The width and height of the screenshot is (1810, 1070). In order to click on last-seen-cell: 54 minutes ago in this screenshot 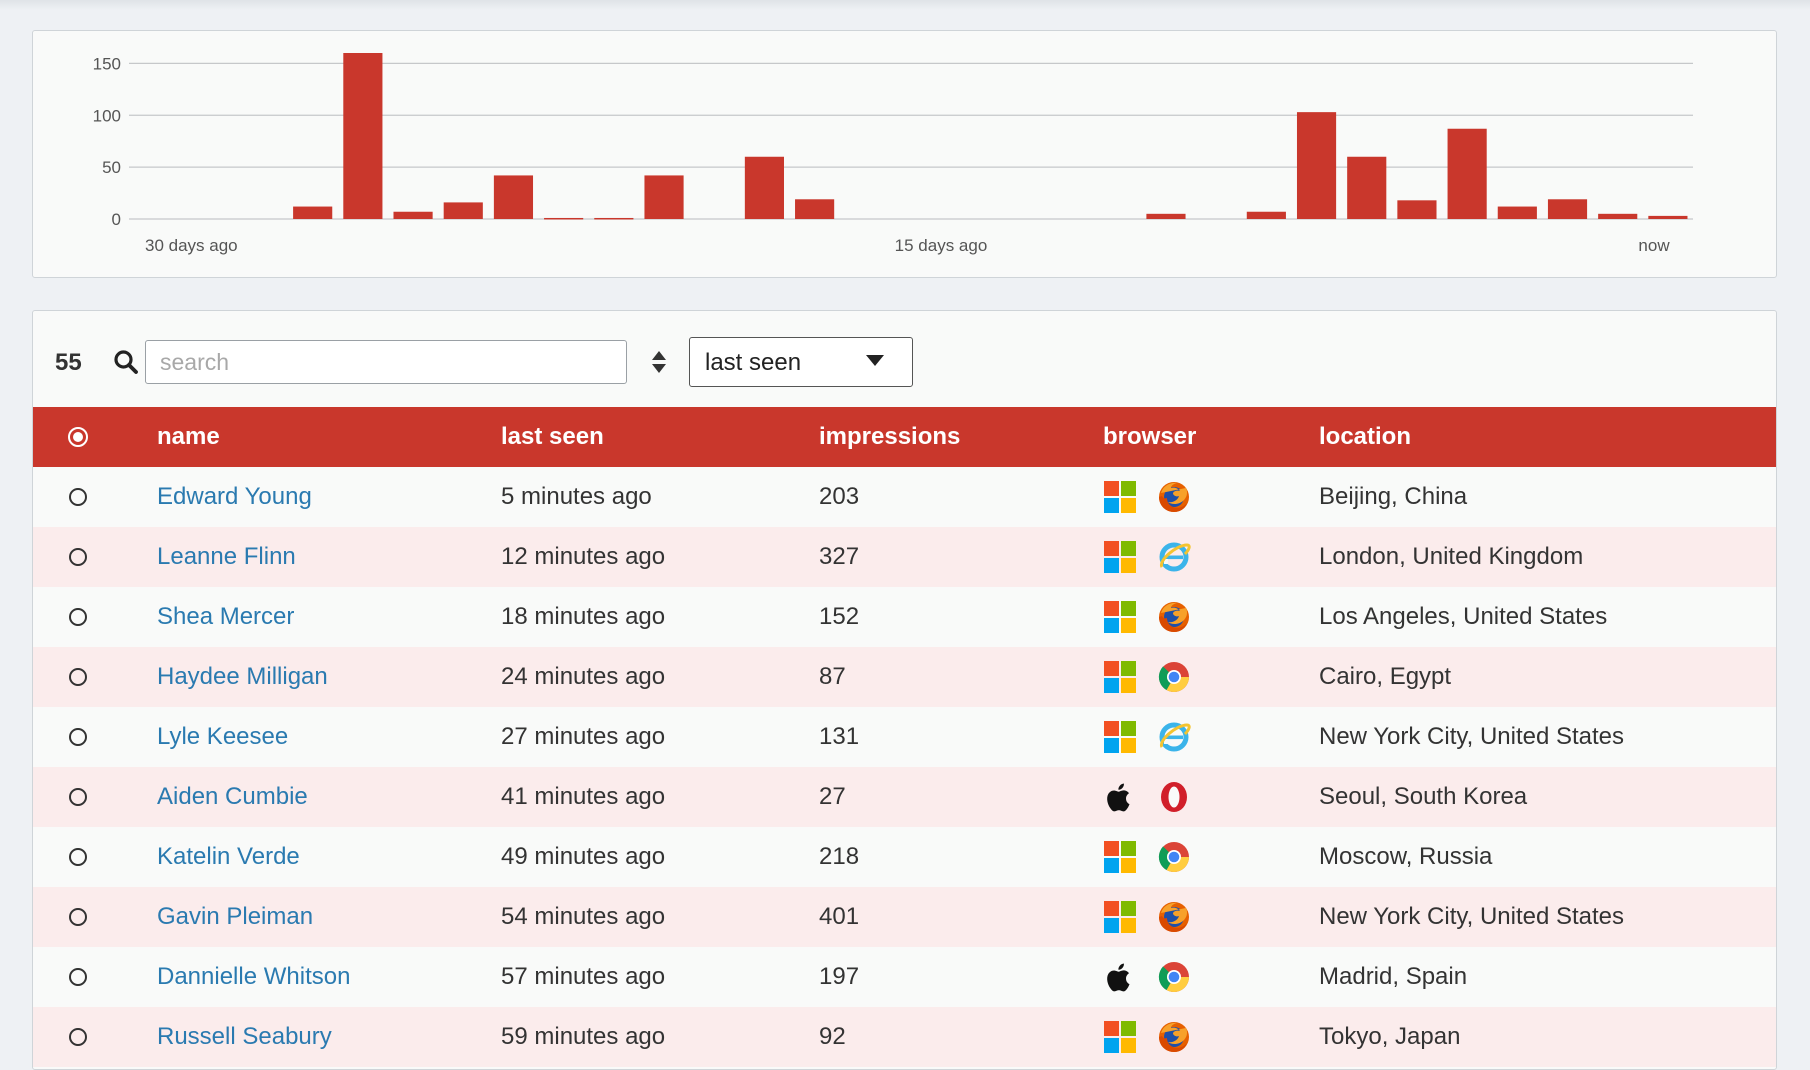, I will do `click(583, 916)`.